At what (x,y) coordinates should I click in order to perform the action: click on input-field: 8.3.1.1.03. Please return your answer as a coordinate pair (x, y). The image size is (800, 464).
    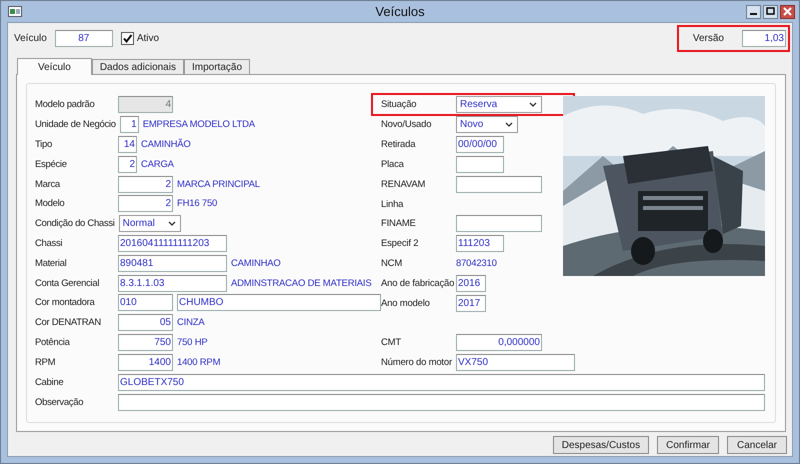
    Looking at the image, I should click on (172, 283).